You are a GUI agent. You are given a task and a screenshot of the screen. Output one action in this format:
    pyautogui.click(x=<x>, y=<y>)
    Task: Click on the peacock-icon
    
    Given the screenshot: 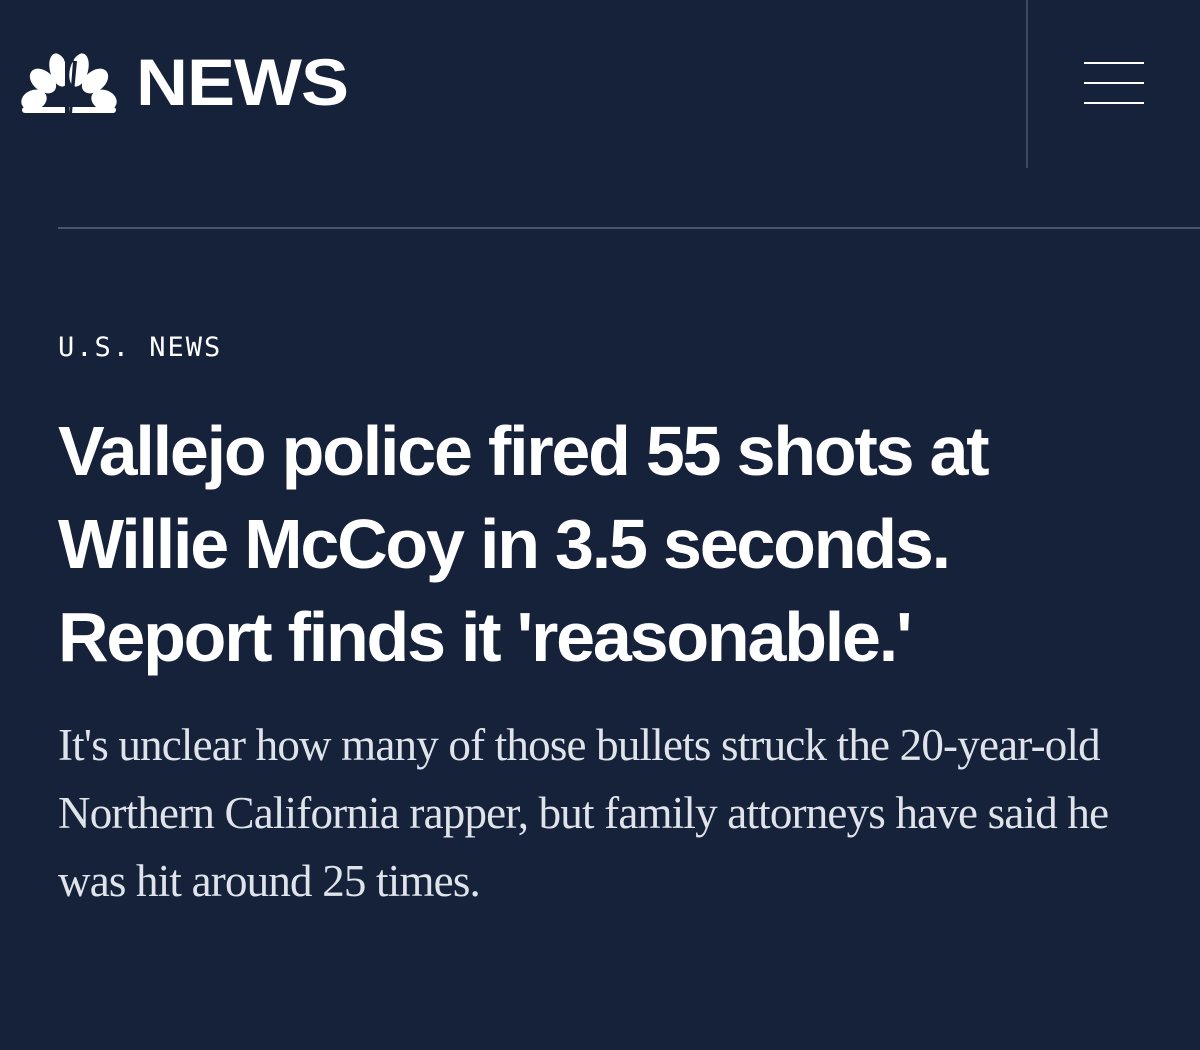 What is the action you would take?
    pyautogui.click(x=69, y=83)
    